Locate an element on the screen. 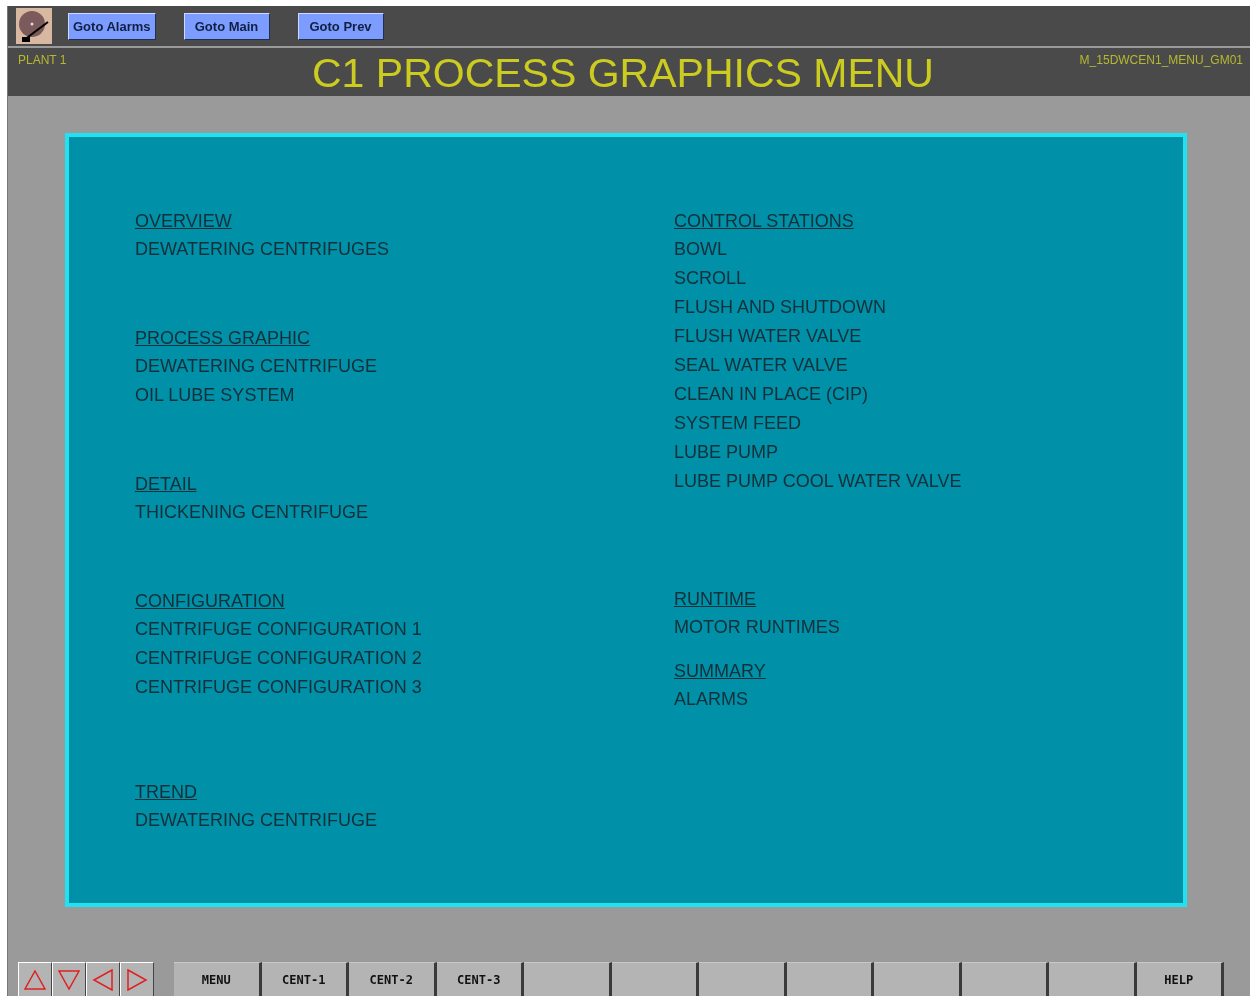 The width and height of the screenshot is (1250, 996). section-heading: DETAIL is located at coordinates (166, 484).